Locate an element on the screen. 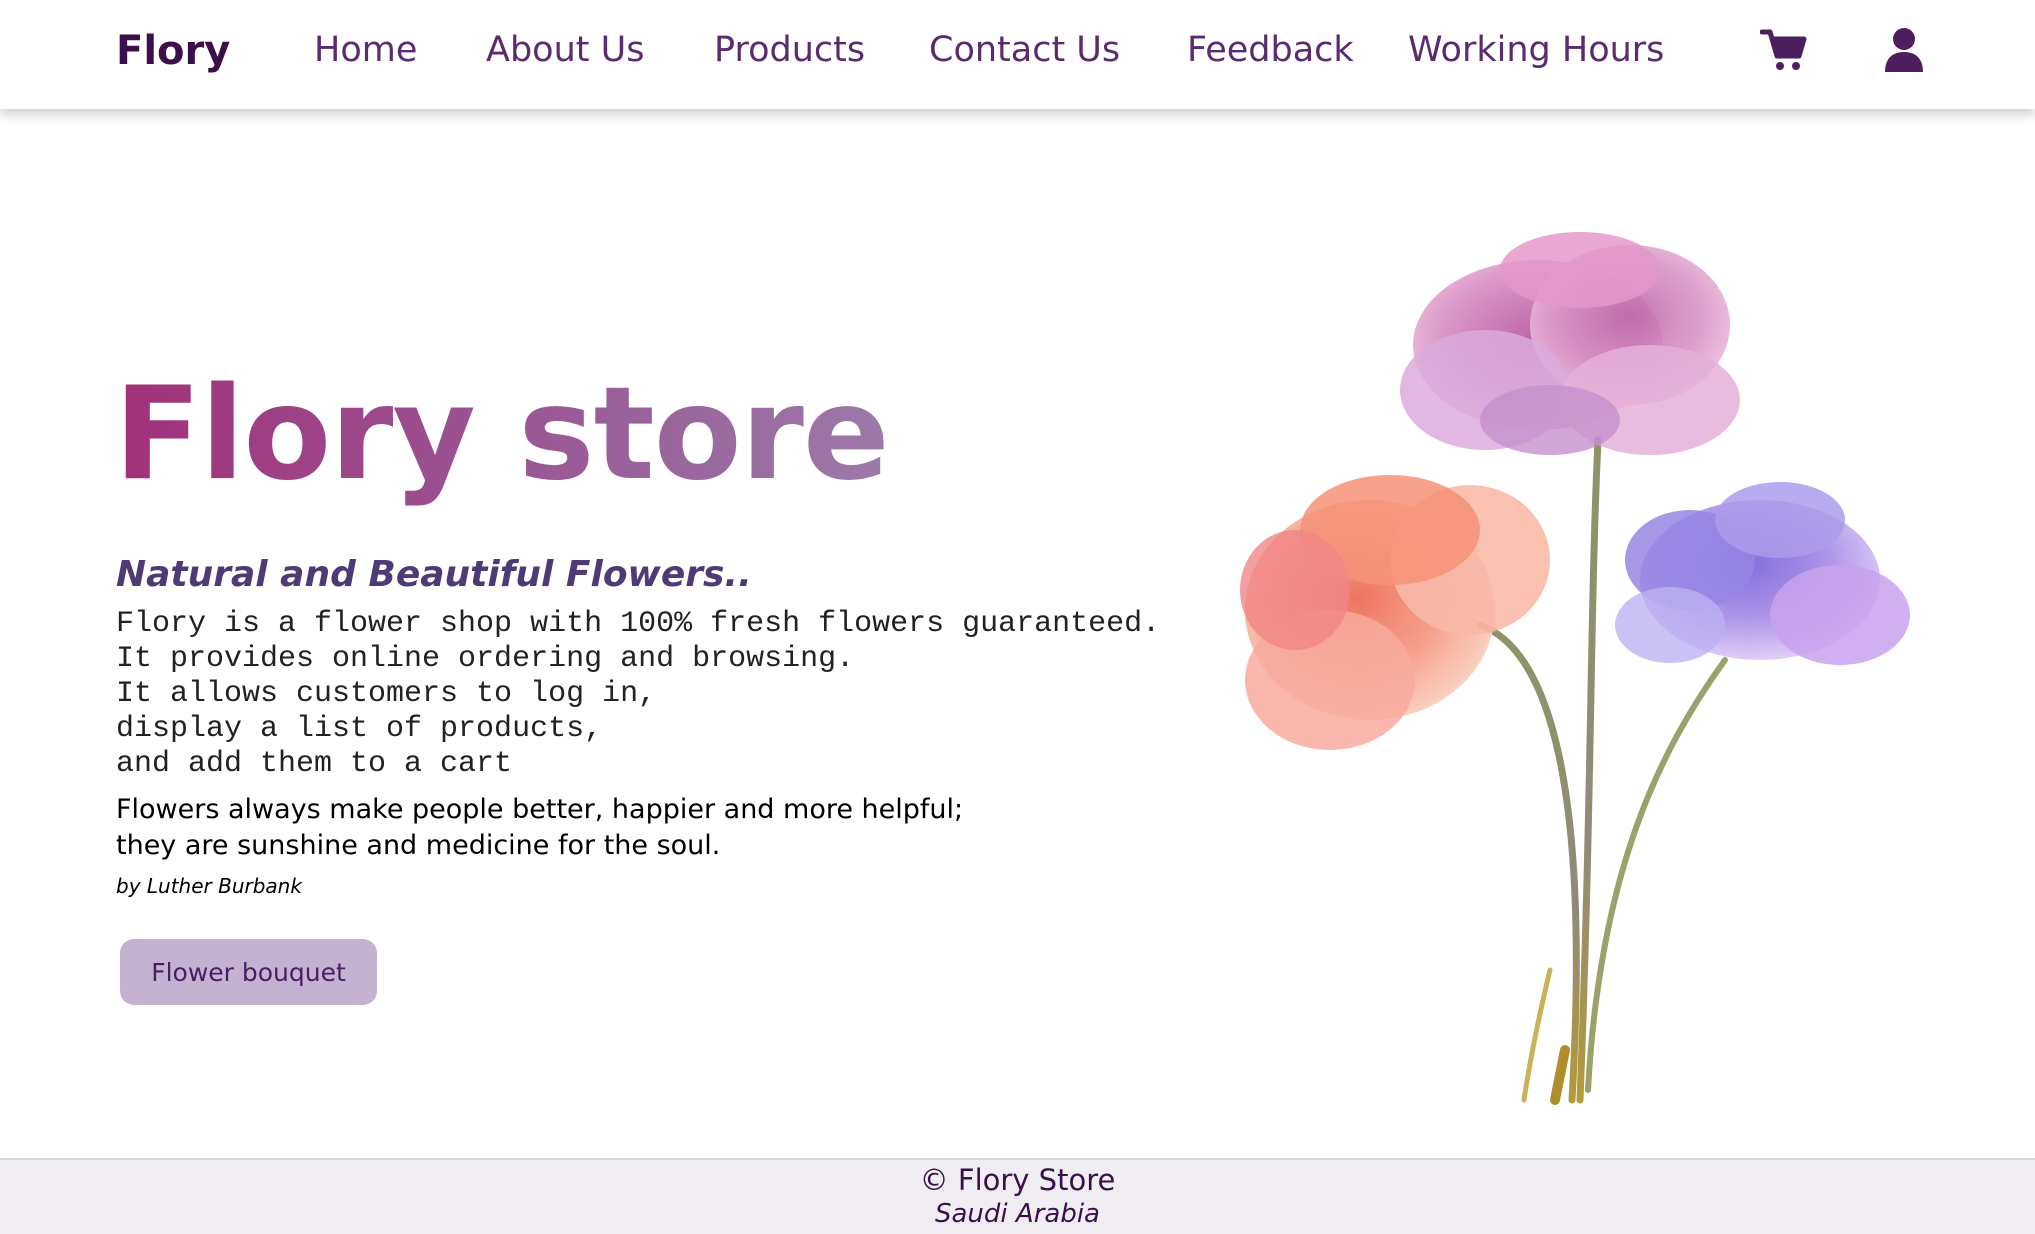  nav-link-working-hours: Working Hours is located at coordinates (1536, 50).